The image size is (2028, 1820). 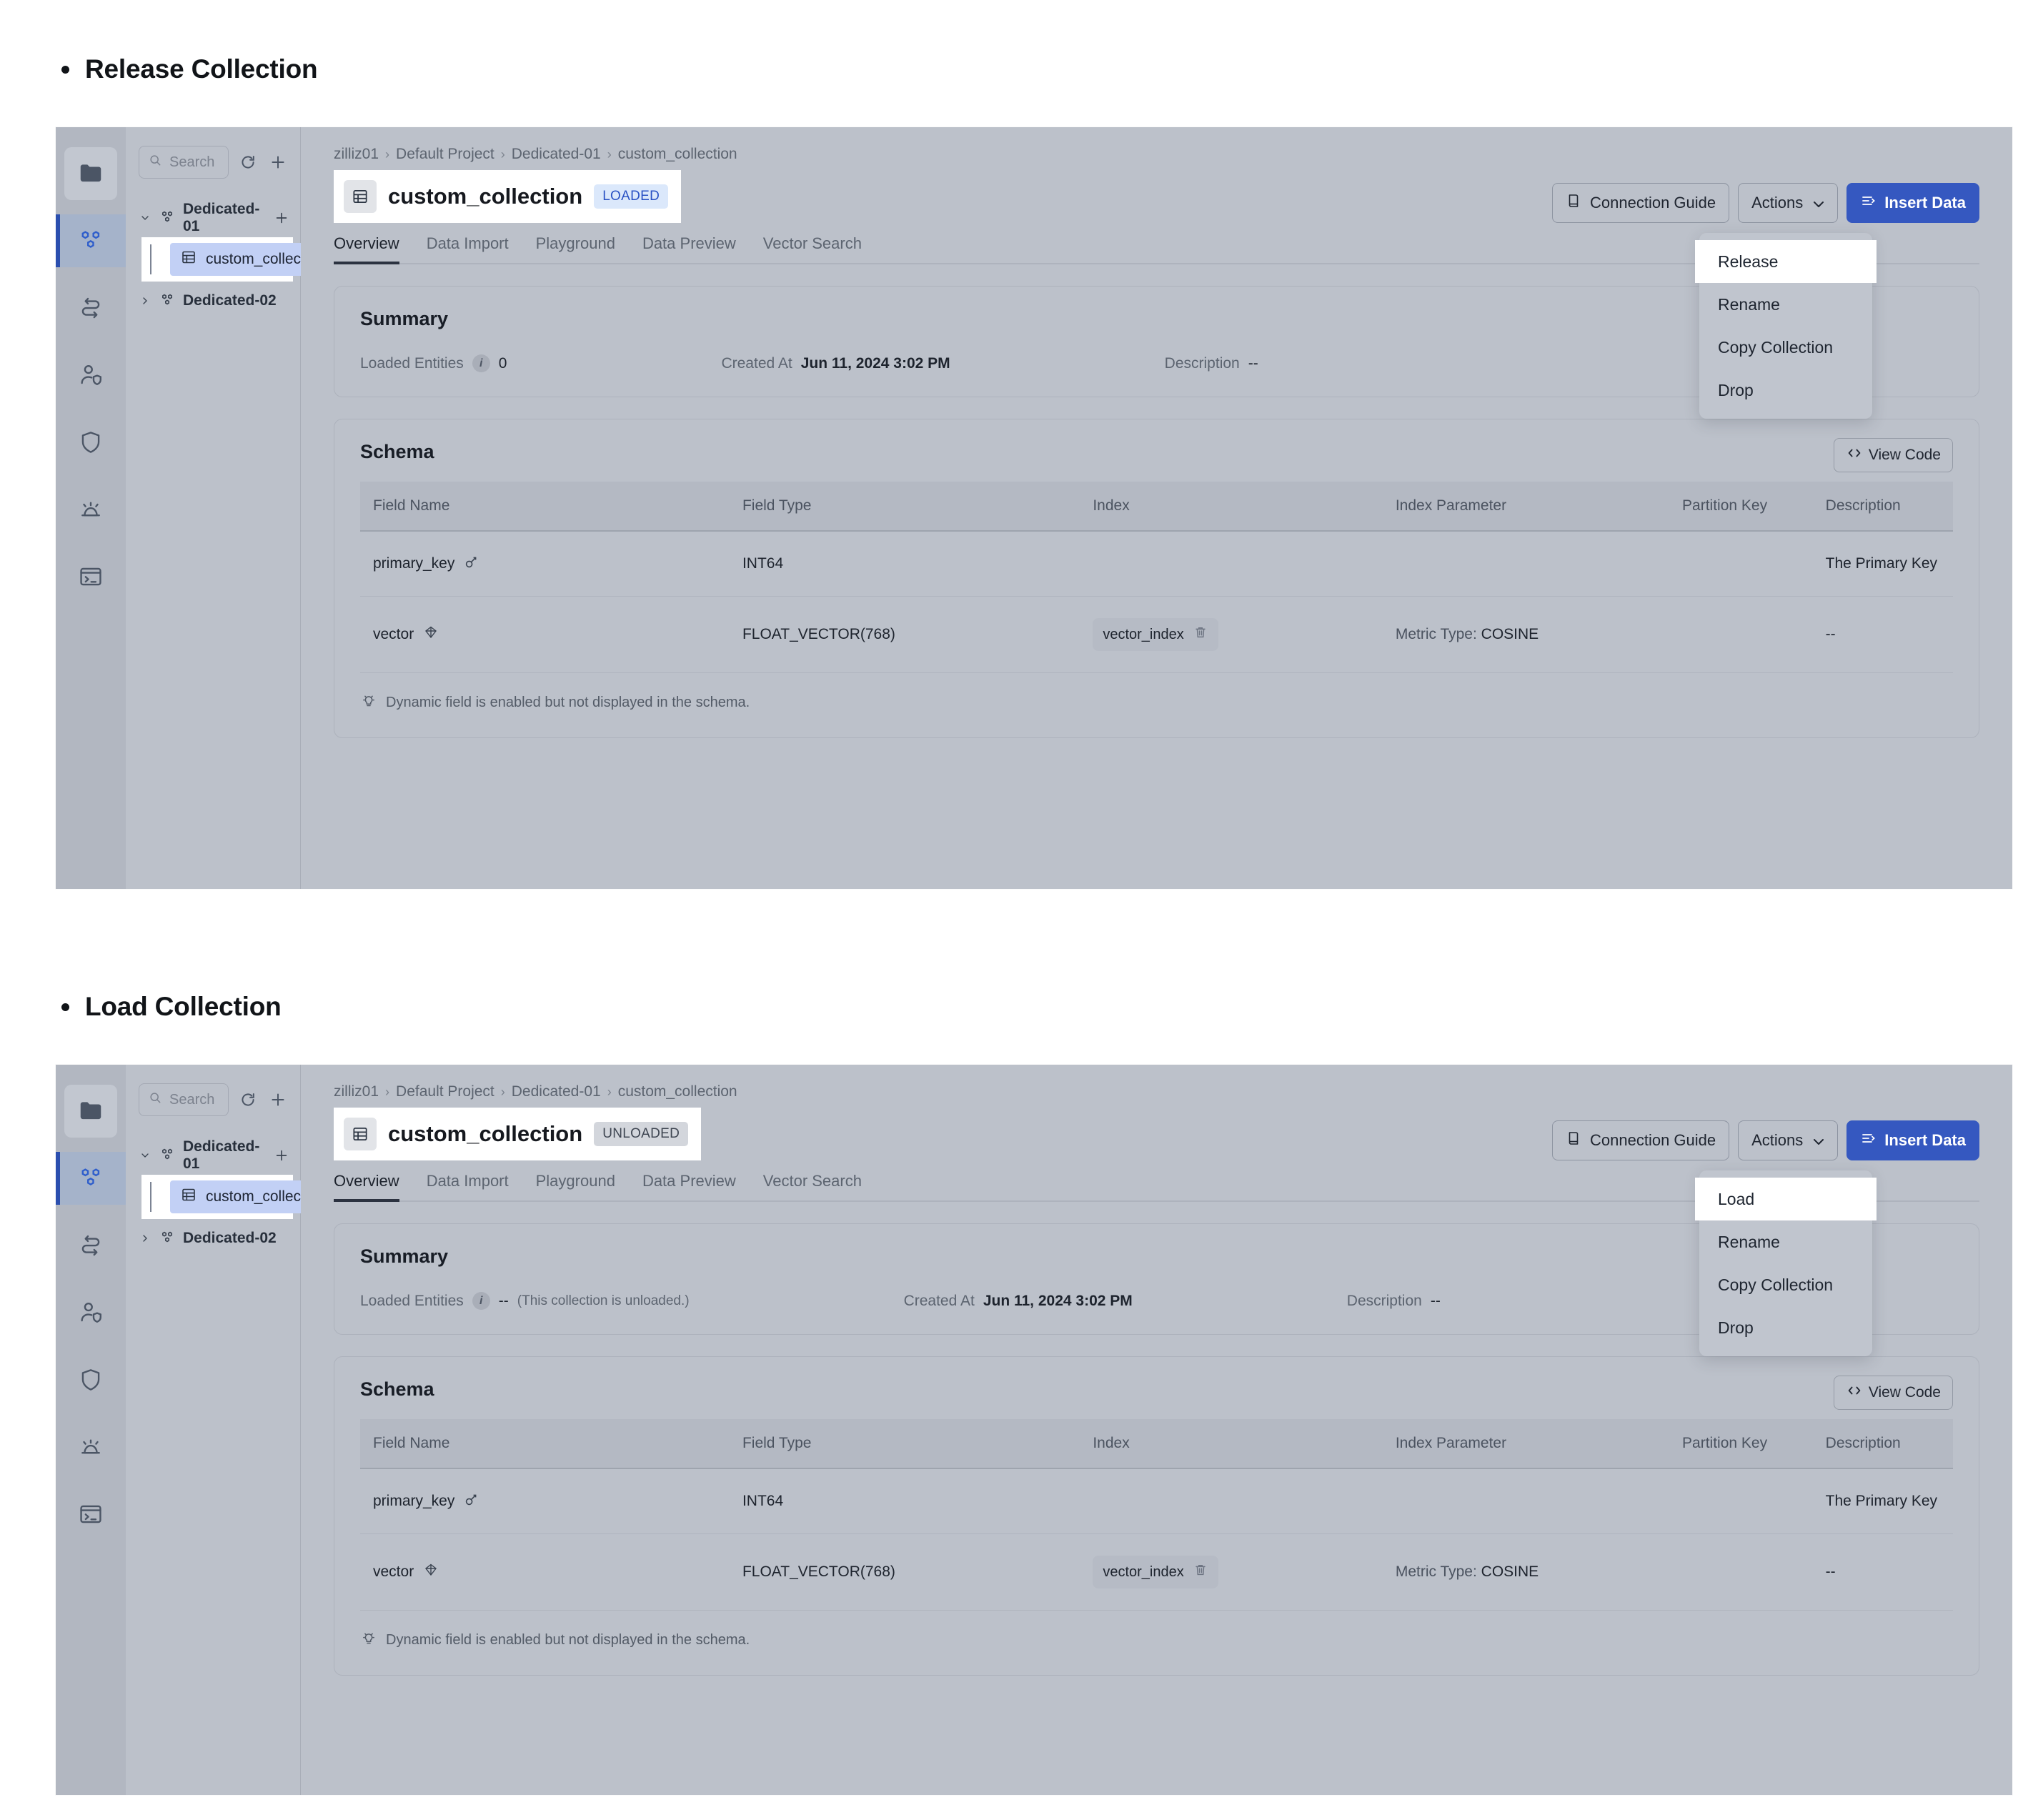 What do you see at coordinates (1574, 1140) in the screenshot?
I see `book-icon` at bounding box center [1574, 1140].